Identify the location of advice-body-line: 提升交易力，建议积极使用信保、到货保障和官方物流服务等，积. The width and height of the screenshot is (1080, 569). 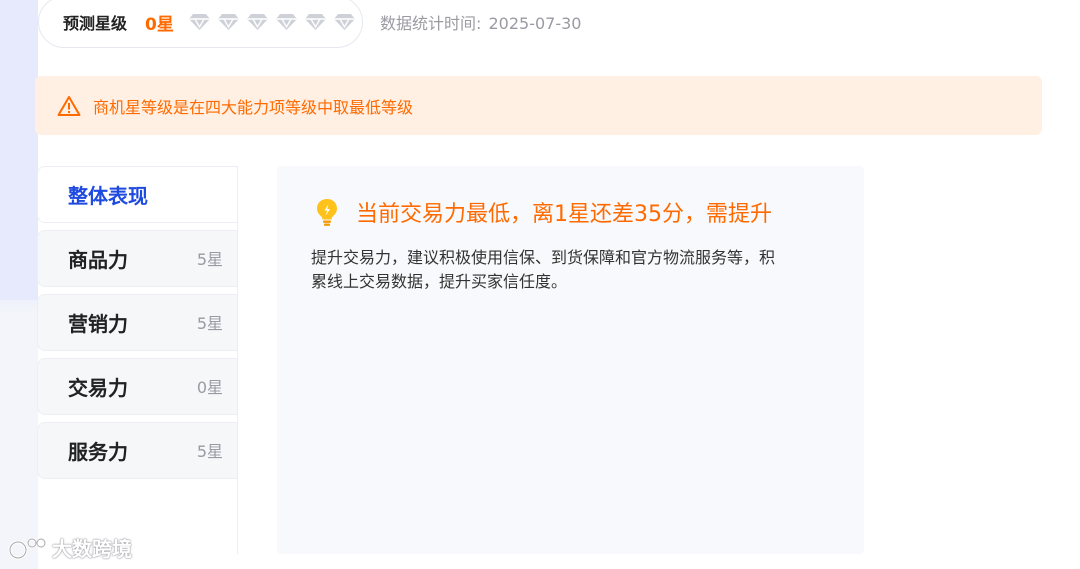
(543, 257).